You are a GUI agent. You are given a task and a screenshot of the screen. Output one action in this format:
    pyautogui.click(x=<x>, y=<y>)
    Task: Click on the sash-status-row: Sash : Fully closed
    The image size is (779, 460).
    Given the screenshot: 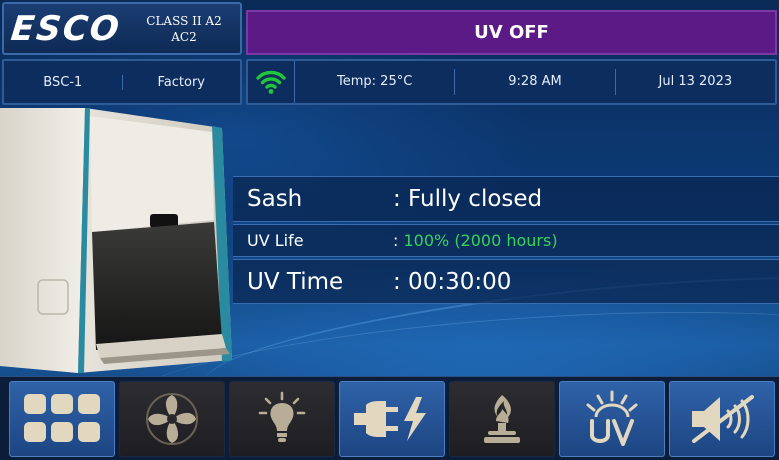 What is the action you would take?
    pyautogui.click(x=506, y=199)
    